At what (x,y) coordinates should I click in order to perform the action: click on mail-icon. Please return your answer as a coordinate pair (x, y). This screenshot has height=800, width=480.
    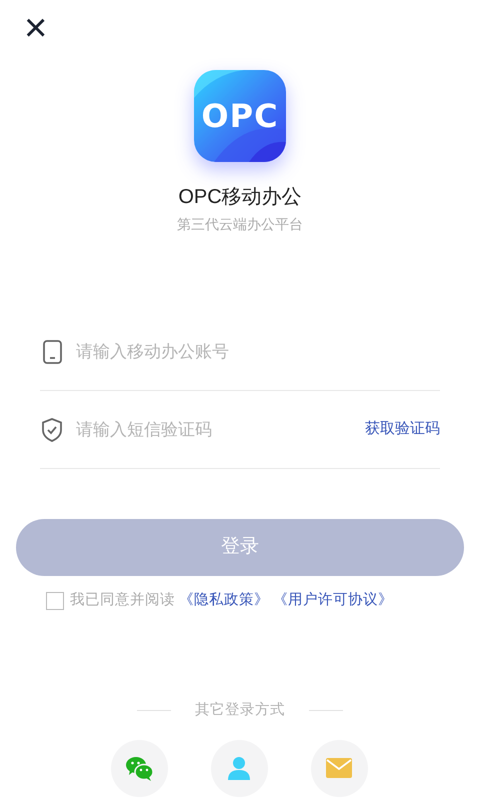
    Looking at the image, I should click on (339, 768).